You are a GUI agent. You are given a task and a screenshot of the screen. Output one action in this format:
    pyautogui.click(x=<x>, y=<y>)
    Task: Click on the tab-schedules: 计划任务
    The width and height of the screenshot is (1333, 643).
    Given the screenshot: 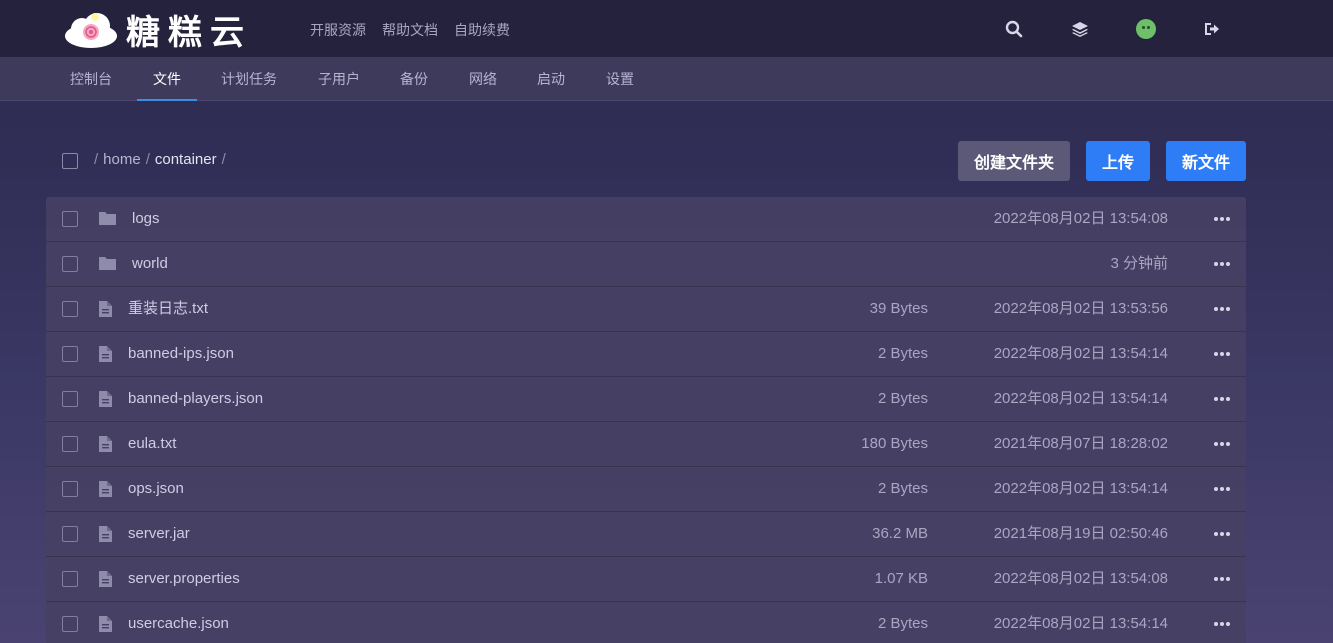 What is the action you would take?
    pyautogui.click(x=249, y=79)
    